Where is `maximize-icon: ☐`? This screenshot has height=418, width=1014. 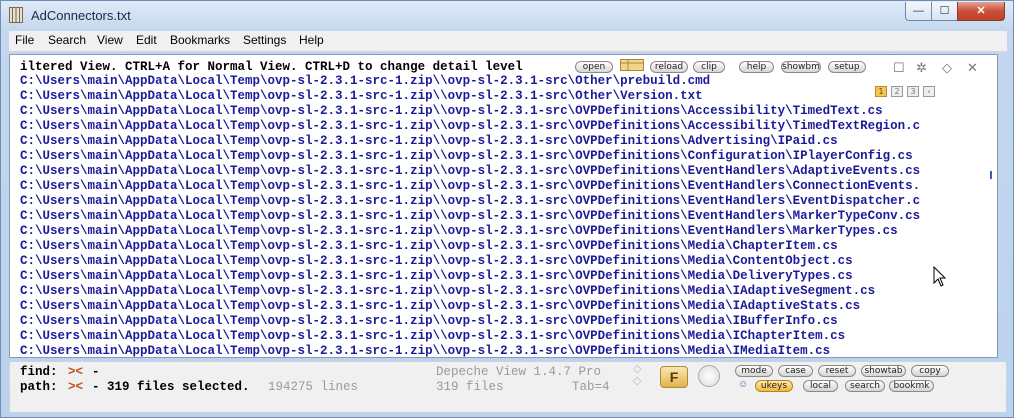 maximize-icon: ☐ is located at coordinates (944, 11).